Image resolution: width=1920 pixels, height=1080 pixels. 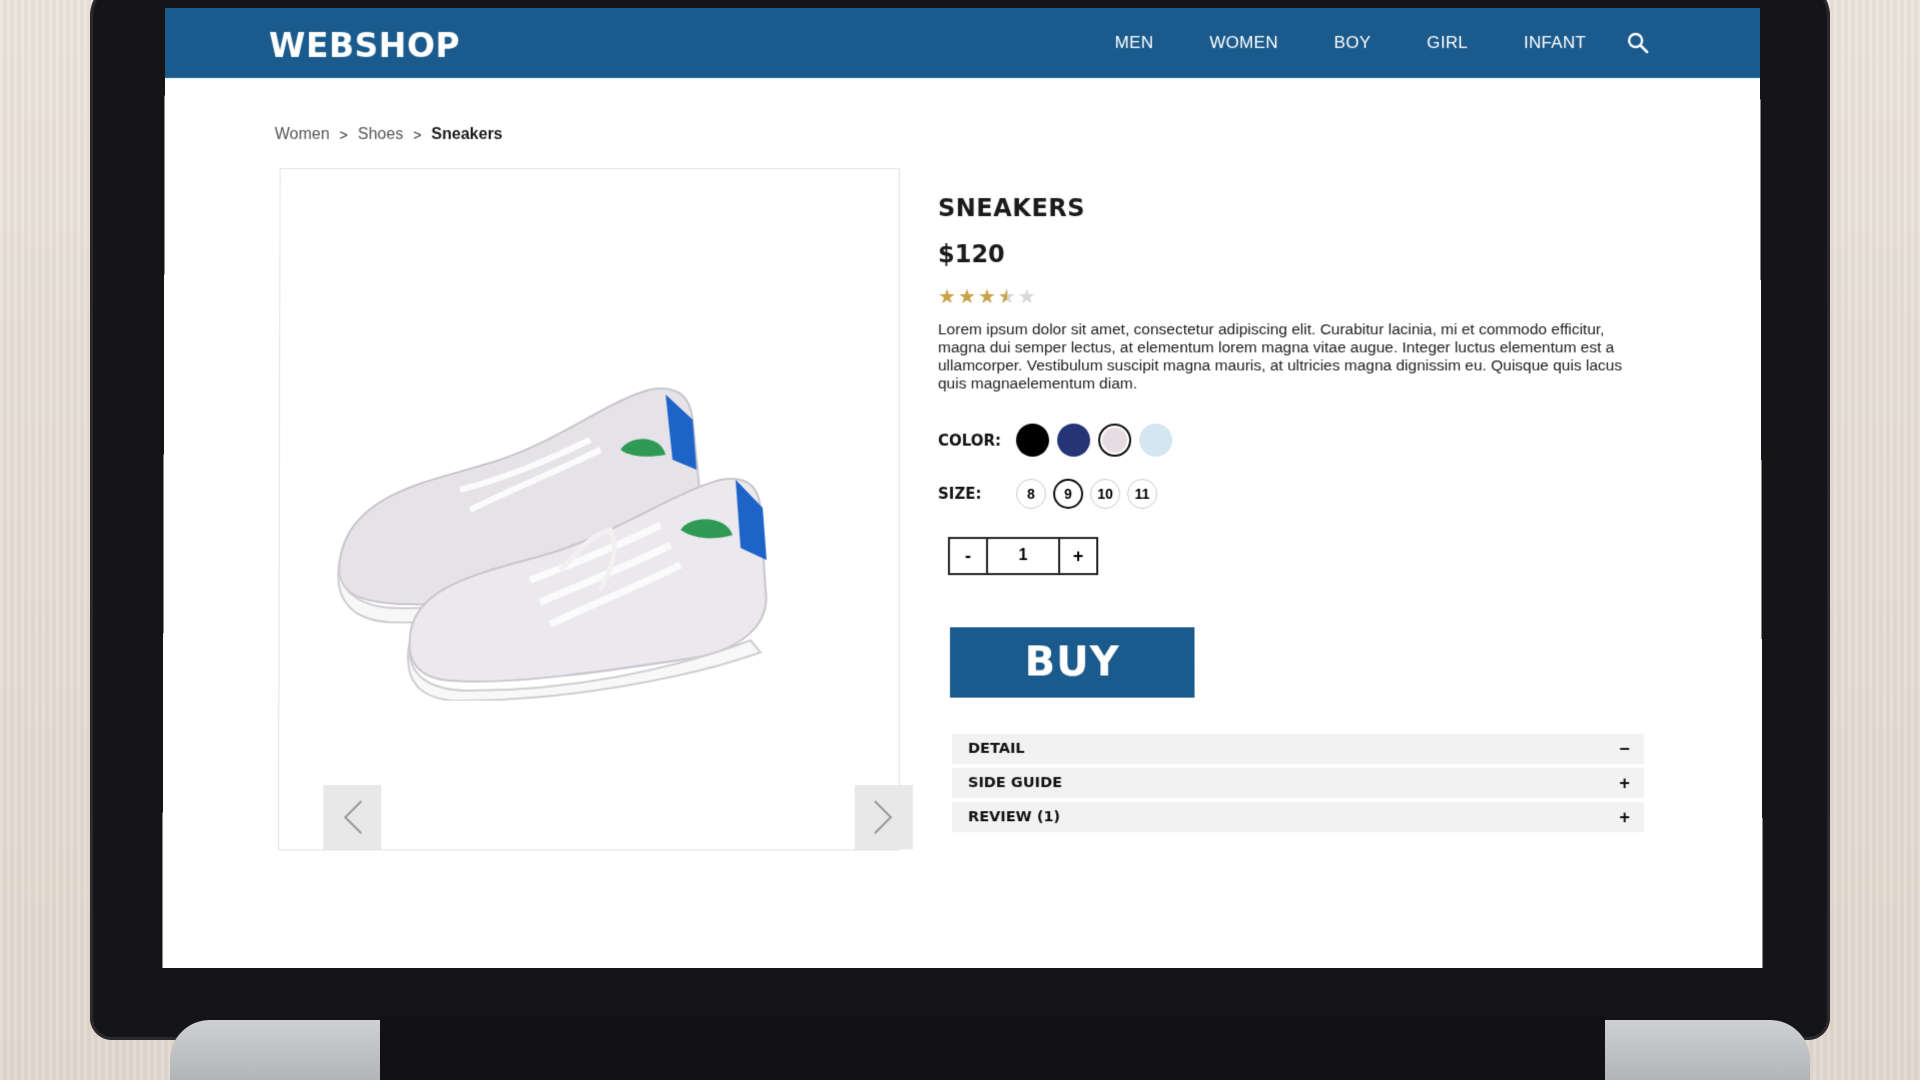 I want to click on gallery-prev-button, so click(x=352, y=817).